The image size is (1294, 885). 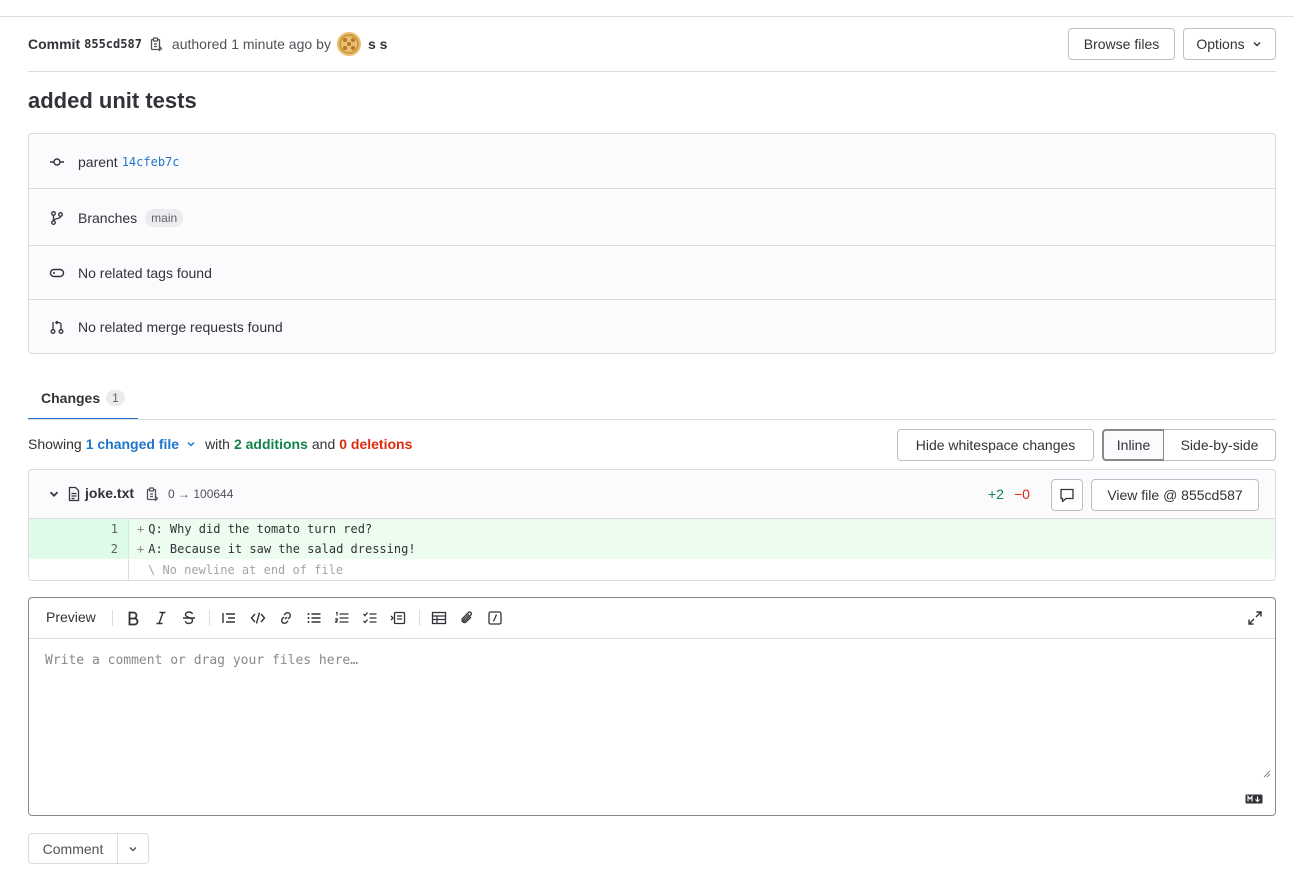 What do you see at coordinates (54, 44) in the screenshot?
I see `commit-label: Commit` at bounding box center [54, 44].